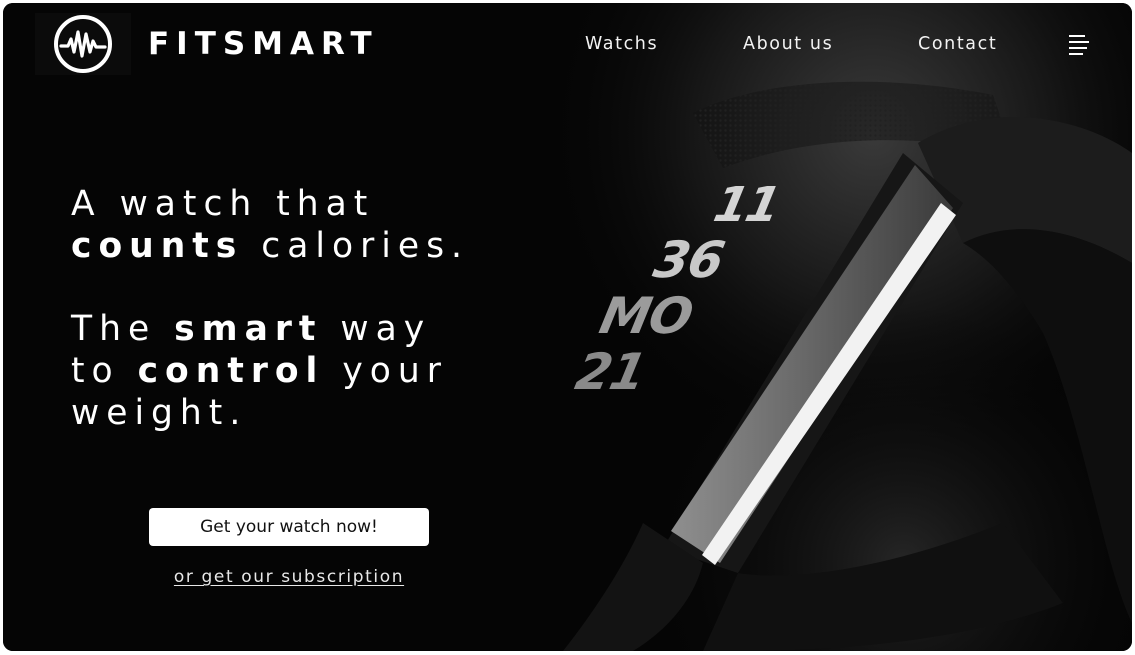 The image size is (1135, 655). I want to click on headline-line-1: A watch that, so click(222, 204).